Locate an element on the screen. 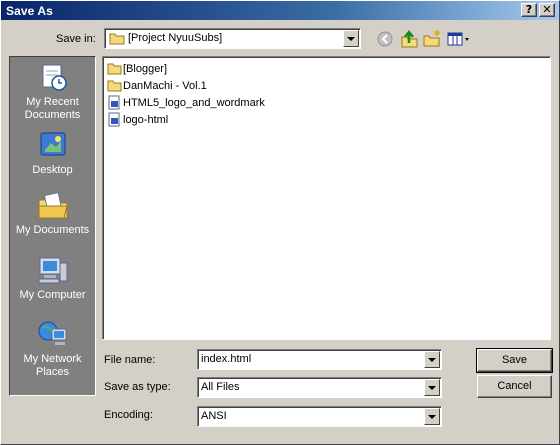 The width and height of the screenshot is (560, 445). place-my-computer: My Computer is located at coordinates (52, 278).